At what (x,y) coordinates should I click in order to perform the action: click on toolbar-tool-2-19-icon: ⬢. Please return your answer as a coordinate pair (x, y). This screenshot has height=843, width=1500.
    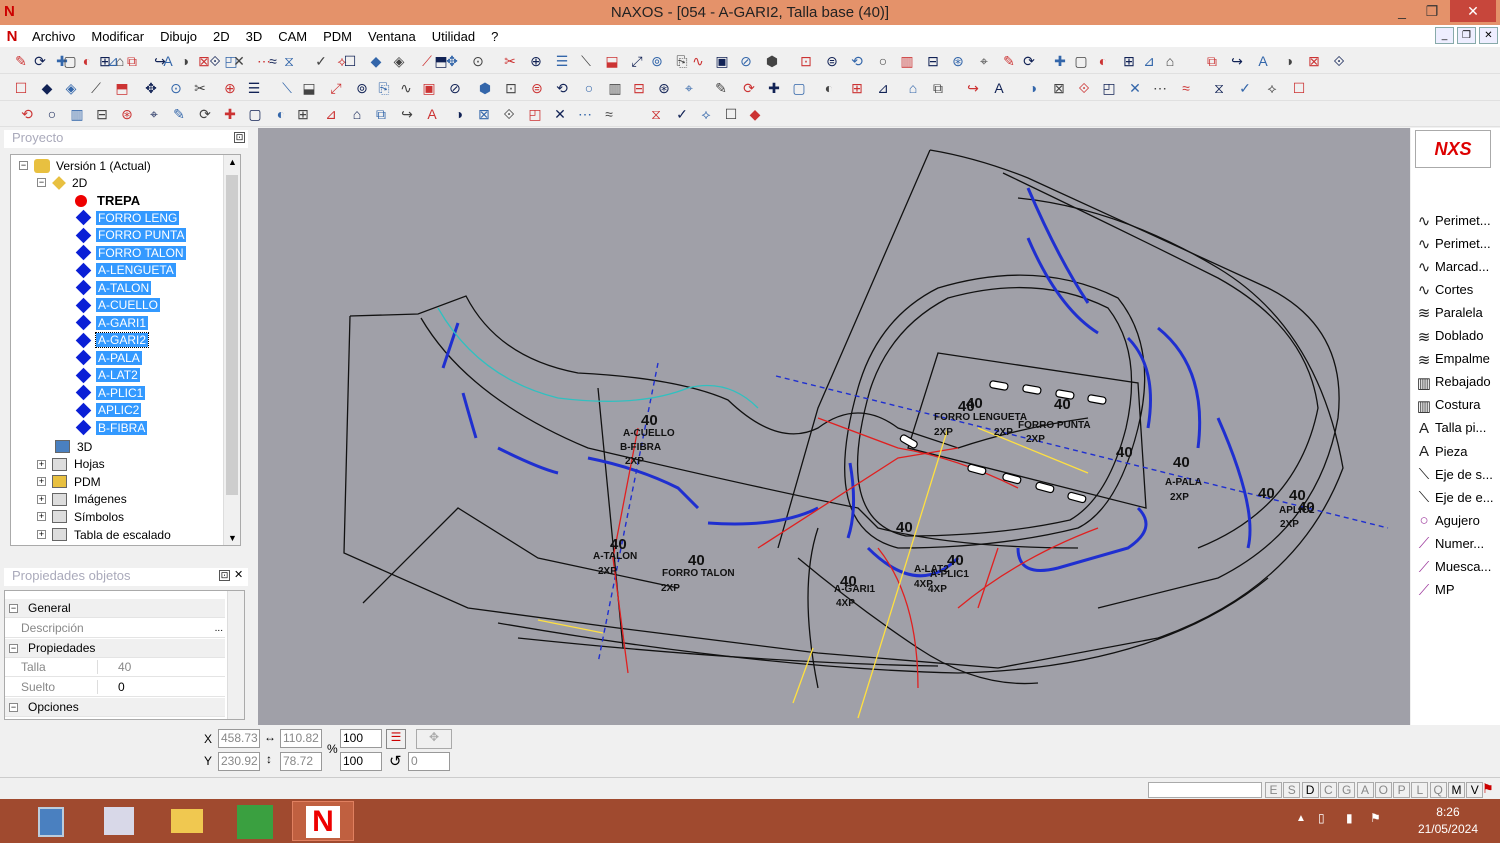
    Looking at the image, I should click on (485, 88).